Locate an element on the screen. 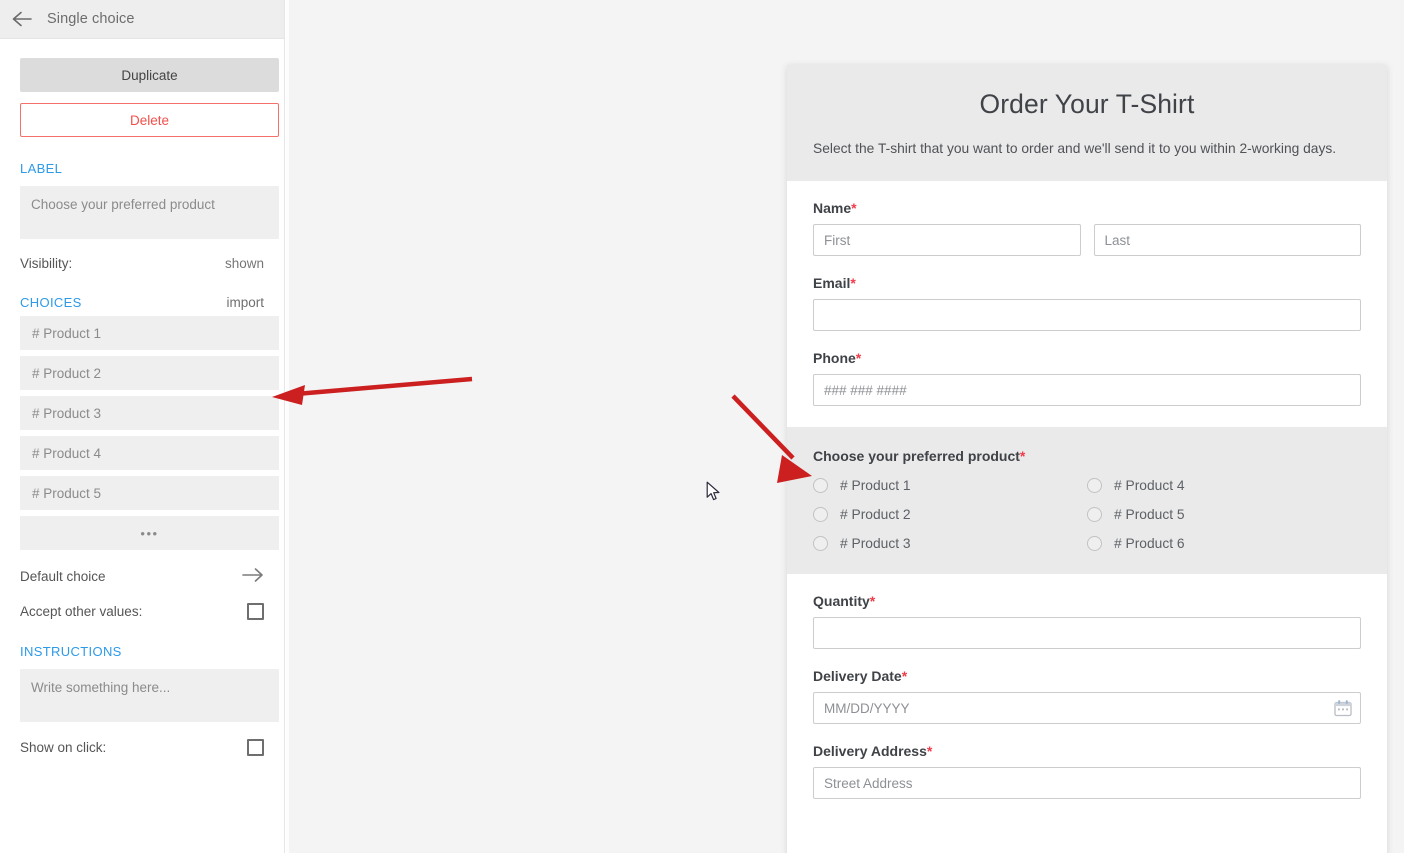 The height and width of the screenshot is (853, 1404). choices-section-heading: CHOICES is located at coordinates (51, 302).